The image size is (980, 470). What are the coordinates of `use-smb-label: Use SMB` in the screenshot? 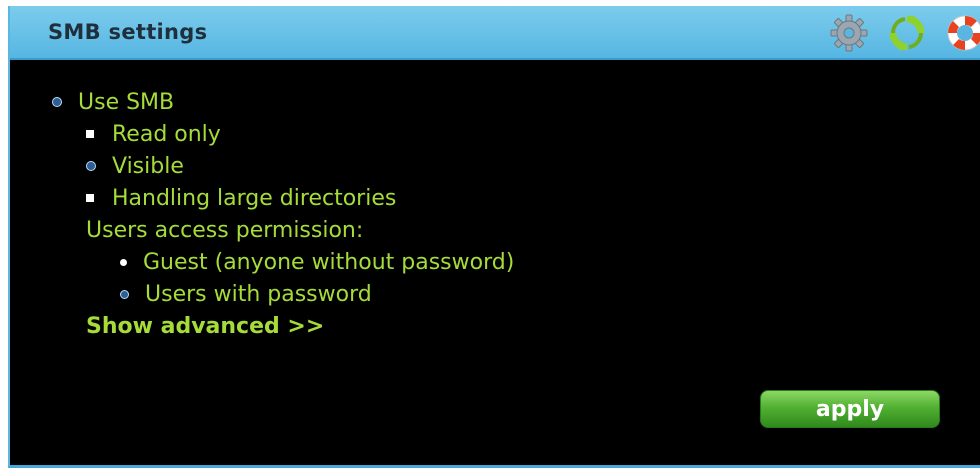 It's located at (126, 102).